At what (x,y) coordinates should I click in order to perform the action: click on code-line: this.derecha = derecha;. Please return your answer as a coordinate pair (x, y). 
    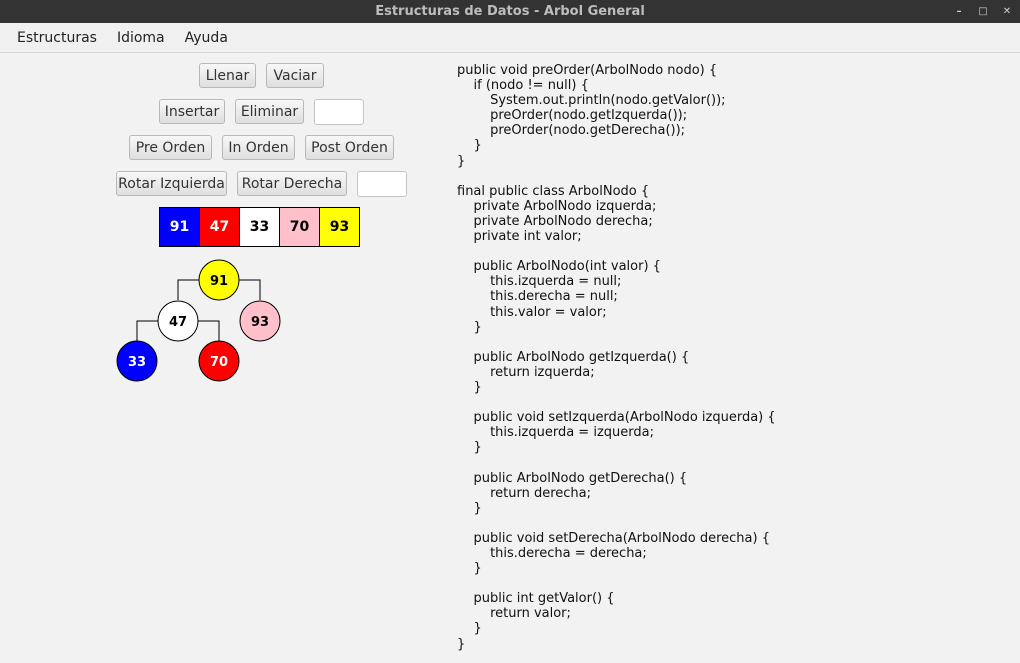
    Looking at the image, I should click on (552, 553).